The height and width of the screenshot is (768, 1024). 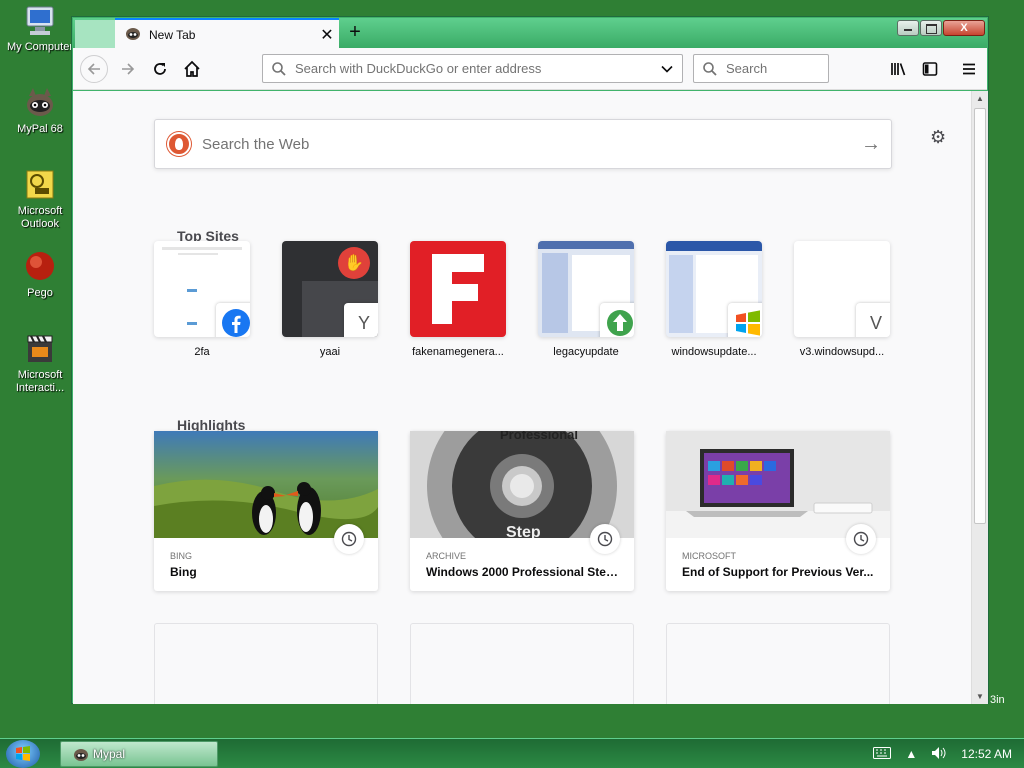 I want to click on site-thumbnail: V, so click(x=842, y=289).